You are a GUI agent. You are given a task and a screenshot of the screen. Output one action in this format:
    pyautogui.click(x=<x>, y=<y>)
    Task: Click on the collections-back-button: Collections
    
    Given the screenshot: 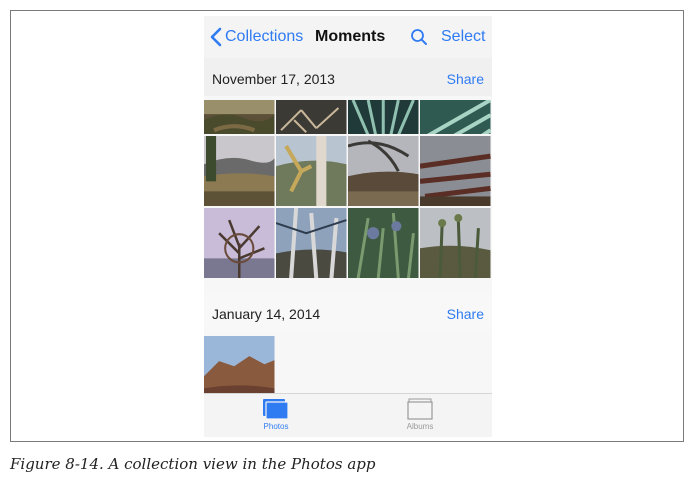 What is the action you would take?
    pyautogui.click(x=256, y=37)
    